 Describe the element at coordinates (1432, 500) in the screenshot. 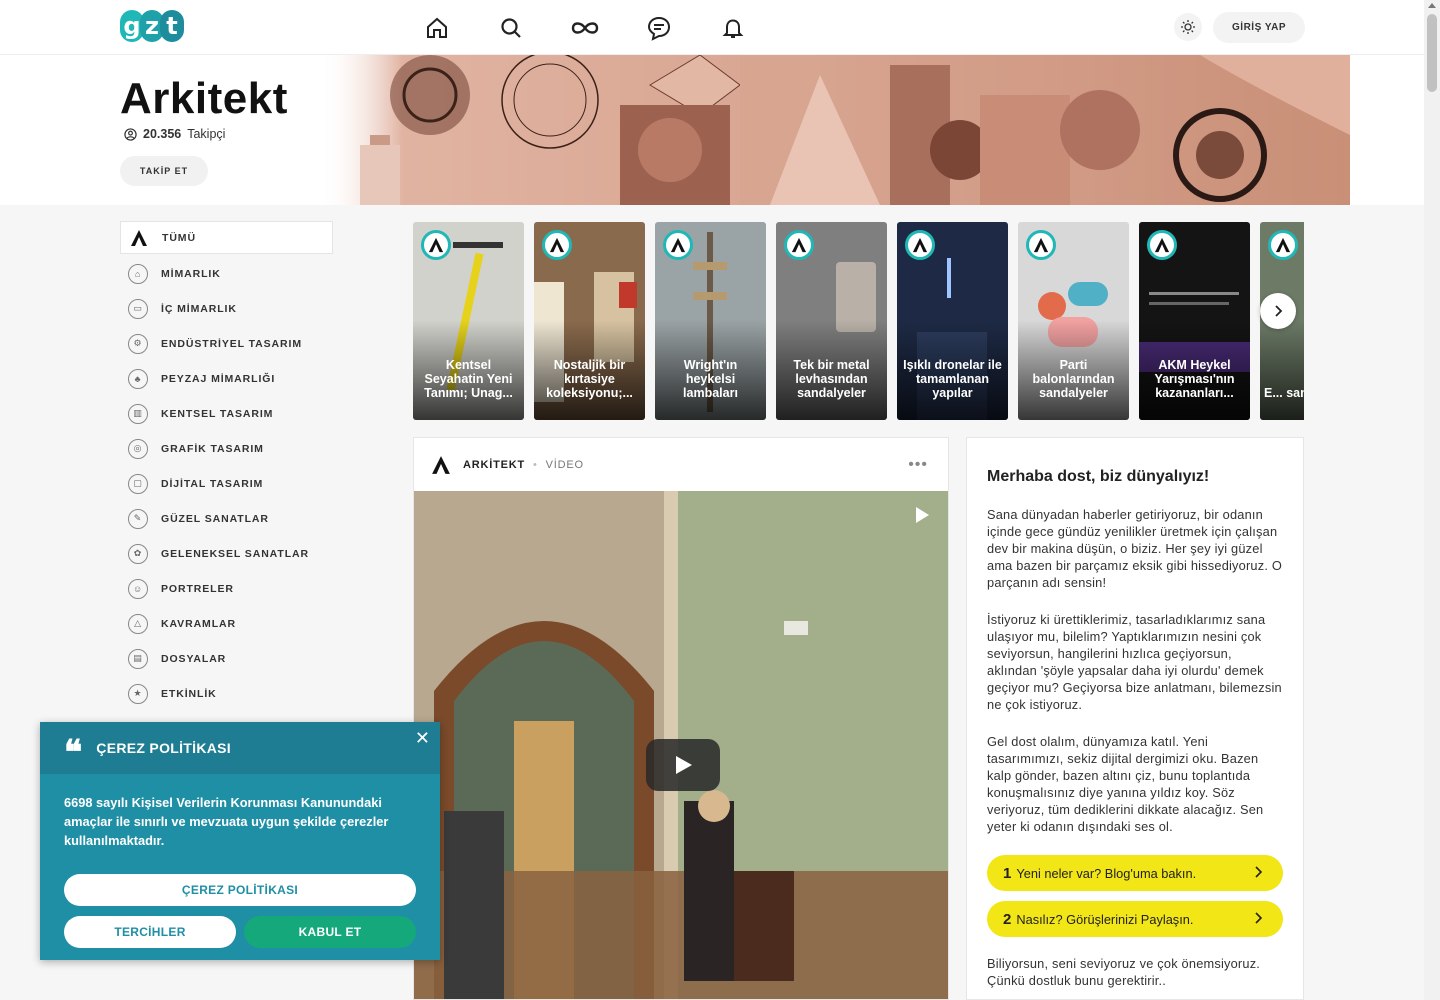

I see `page-scrollbar` at that location.